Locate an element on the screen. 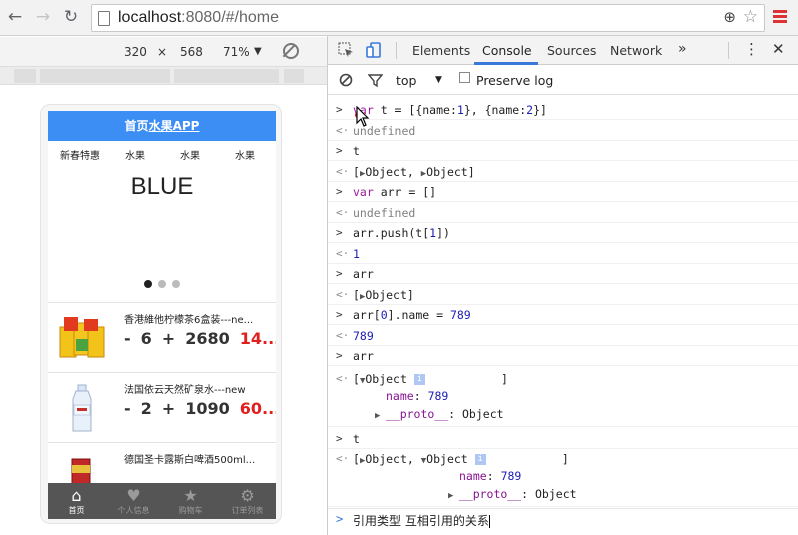 The image size is (798, 535). tab-sources: Sources is located at coordinates (571, 50).